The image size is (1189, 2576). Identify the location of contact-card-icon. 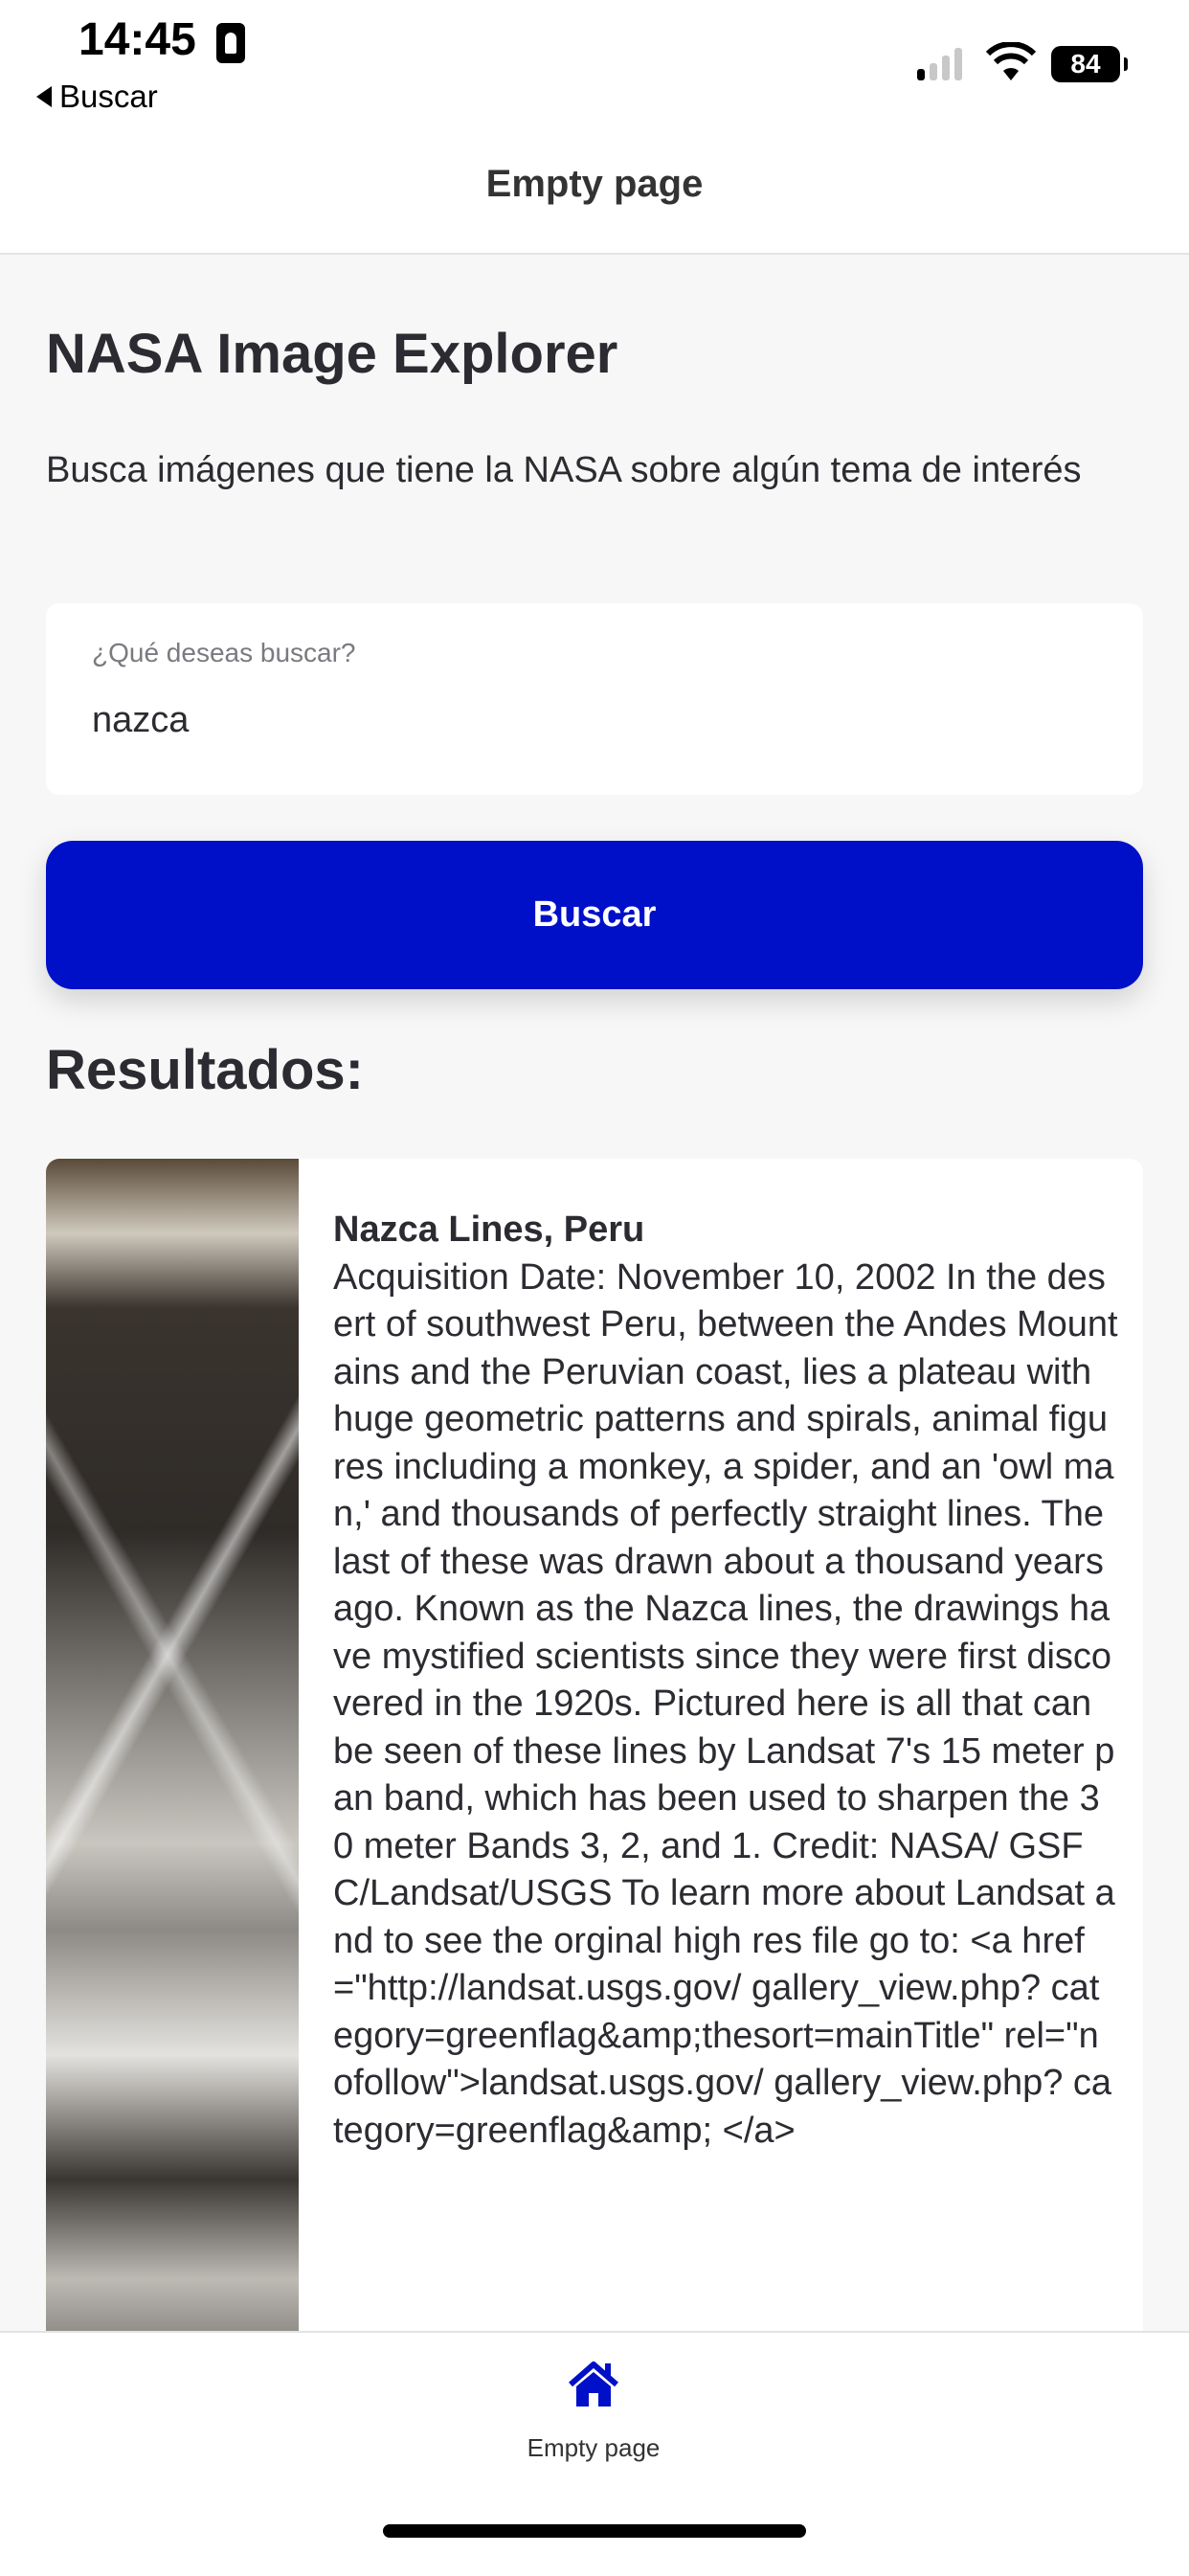
(230, 43).